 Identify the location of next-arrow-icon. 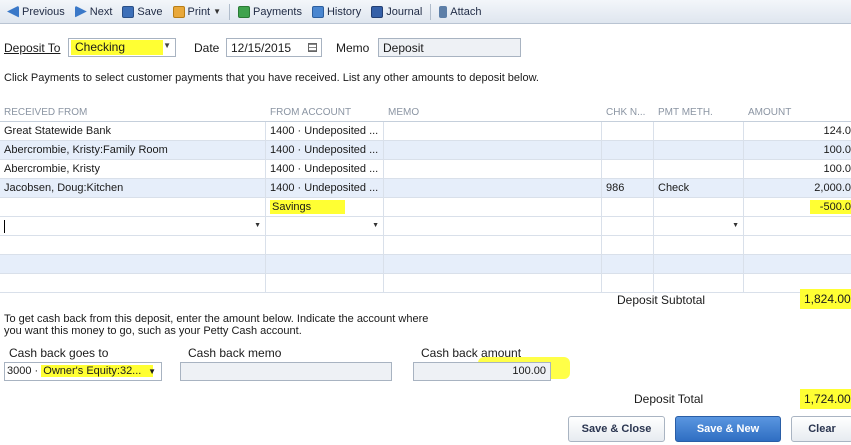
(80, 11).